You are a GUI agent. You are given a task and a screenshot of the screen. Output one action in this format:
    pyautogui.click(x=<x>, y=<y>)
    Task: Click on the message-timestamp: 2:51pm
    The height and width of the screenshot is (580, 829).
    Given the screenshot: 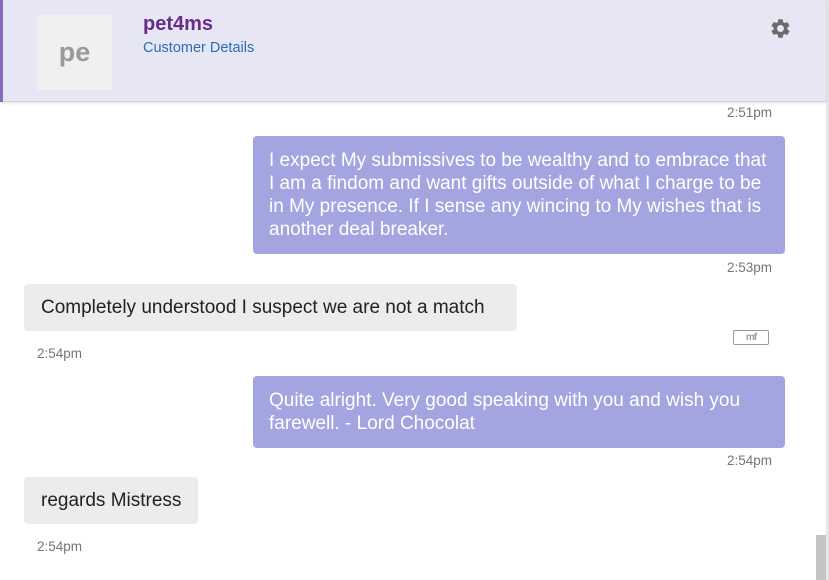 What is the action you would take?
    pyautogui.click(x=750, y=112)
    